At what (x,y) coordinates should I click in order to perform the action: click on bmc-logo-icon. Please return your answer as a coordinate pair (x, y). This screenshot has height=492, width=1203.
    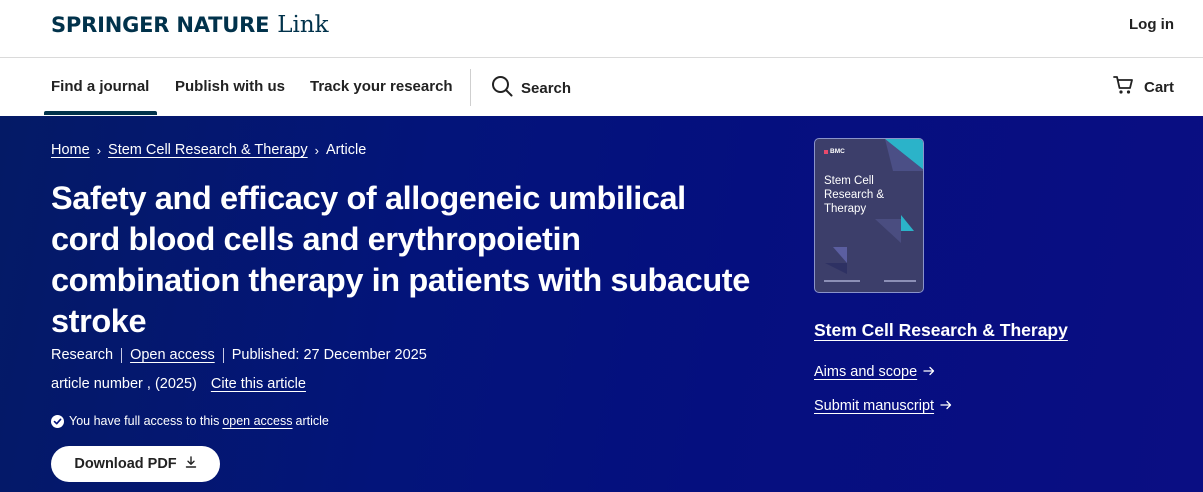
    Looking at the image, I should click on (826, 151).